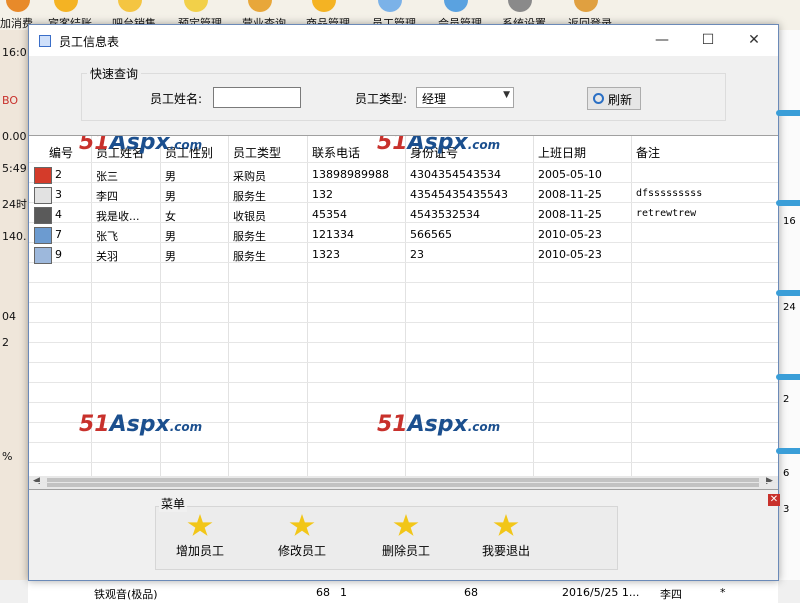 The width and height of the screenshot is (800, 603). I want to click on column-header: 联系电话, so click(336, 152).